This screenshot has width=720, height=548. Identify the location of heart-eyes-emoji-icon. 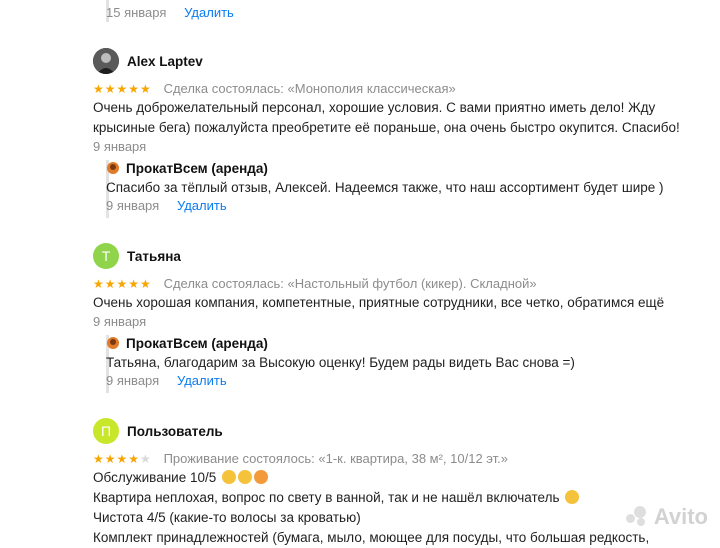
(261, 477).